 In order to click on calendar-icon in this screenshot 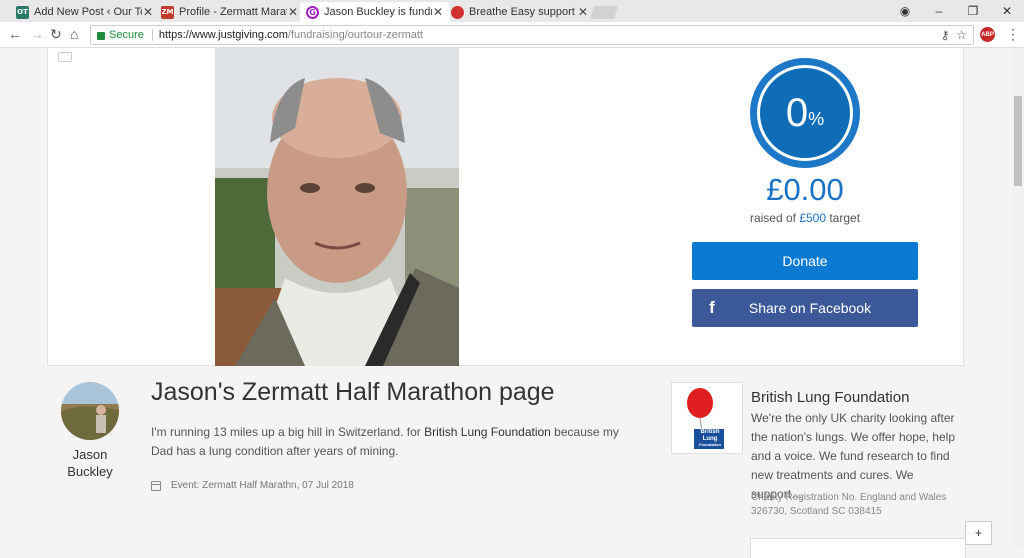, I will do `click(156, 485)`.